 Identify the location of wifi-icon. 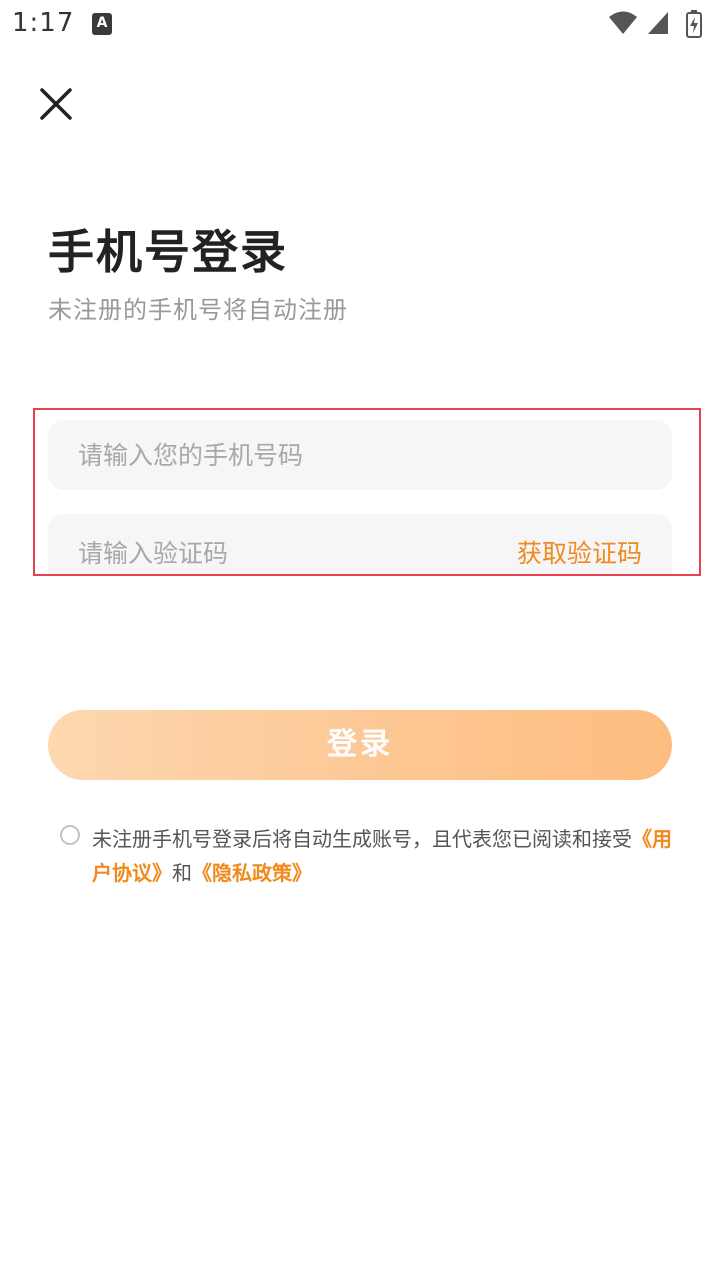
(623, 22).